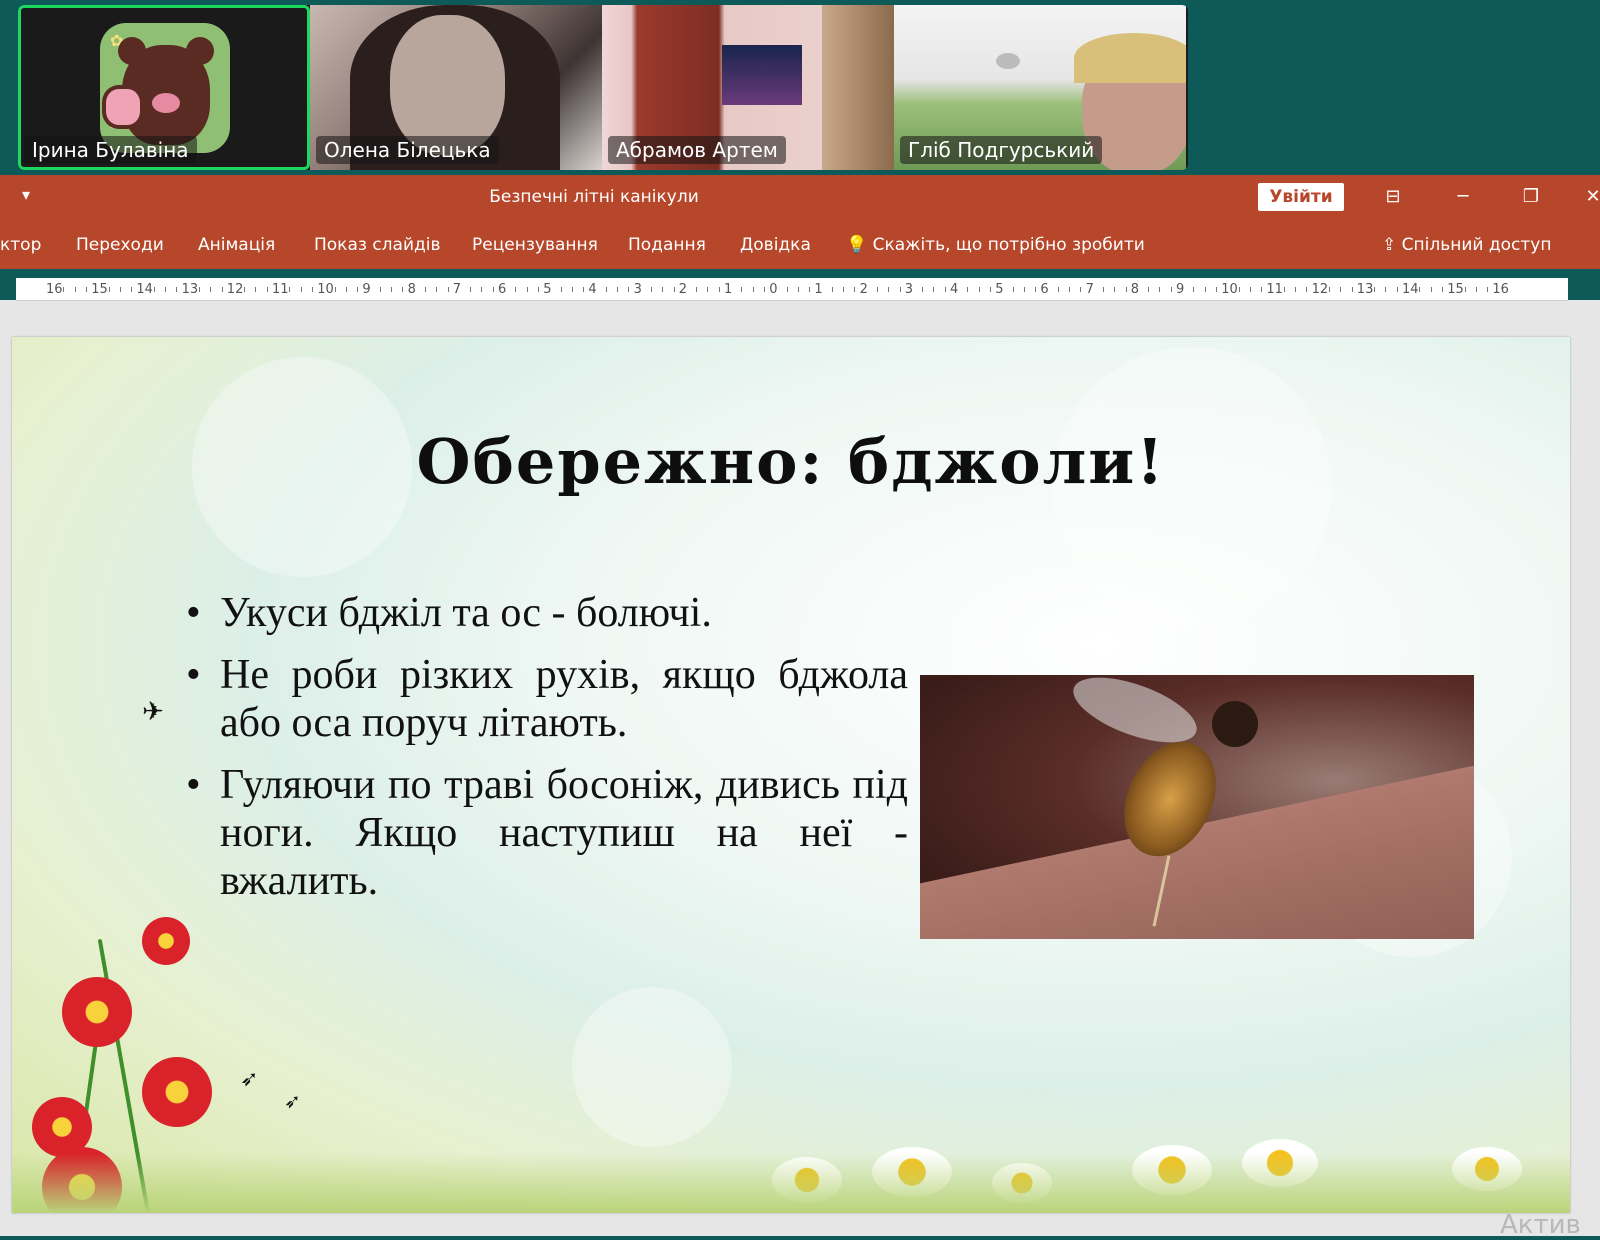 This screenshot has height=1240, width=1600. What do you see at coordinates (164, 87) in the screenshot?
I see `participant-tile: ✿ ✿ ✿ Ірина Булавіна` at bounding box center [164, 87].